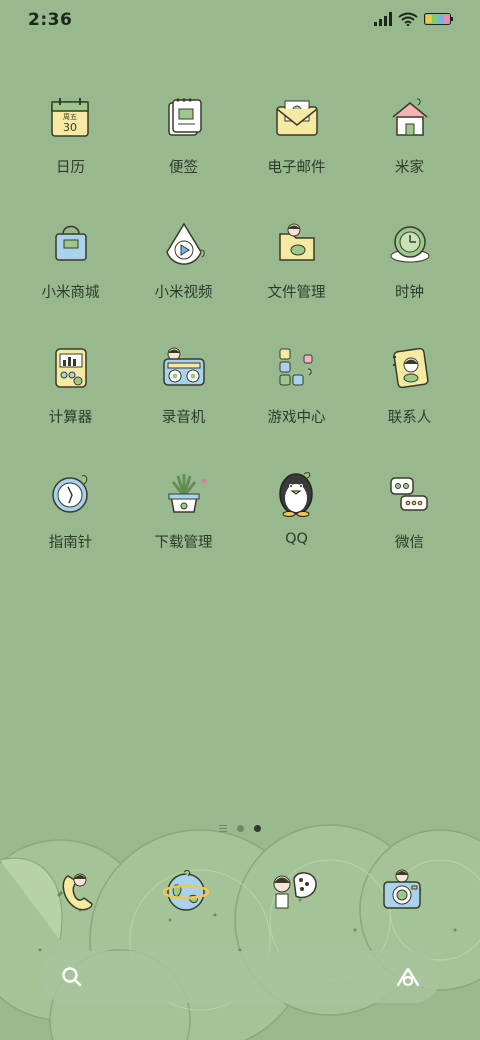  I want to click on app-label: 微信, so click(409, 543).